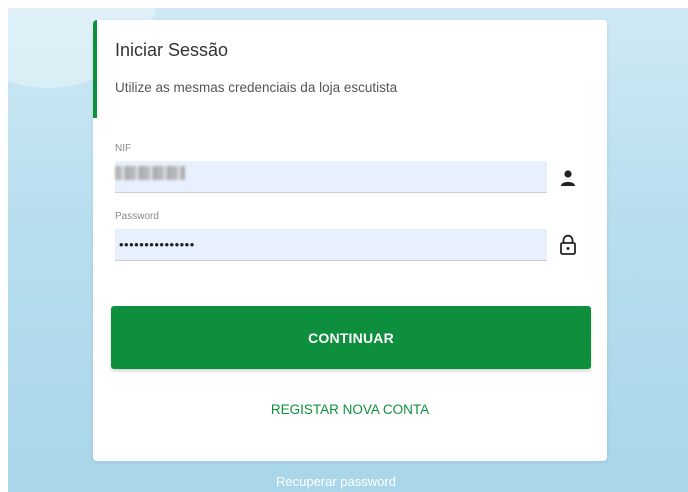 This screenshot has height=492, width=688. What do you see at coordinates (123, 148) in the screenshot?
I see `nif-label: NIF` at bounding box center [123, 148].